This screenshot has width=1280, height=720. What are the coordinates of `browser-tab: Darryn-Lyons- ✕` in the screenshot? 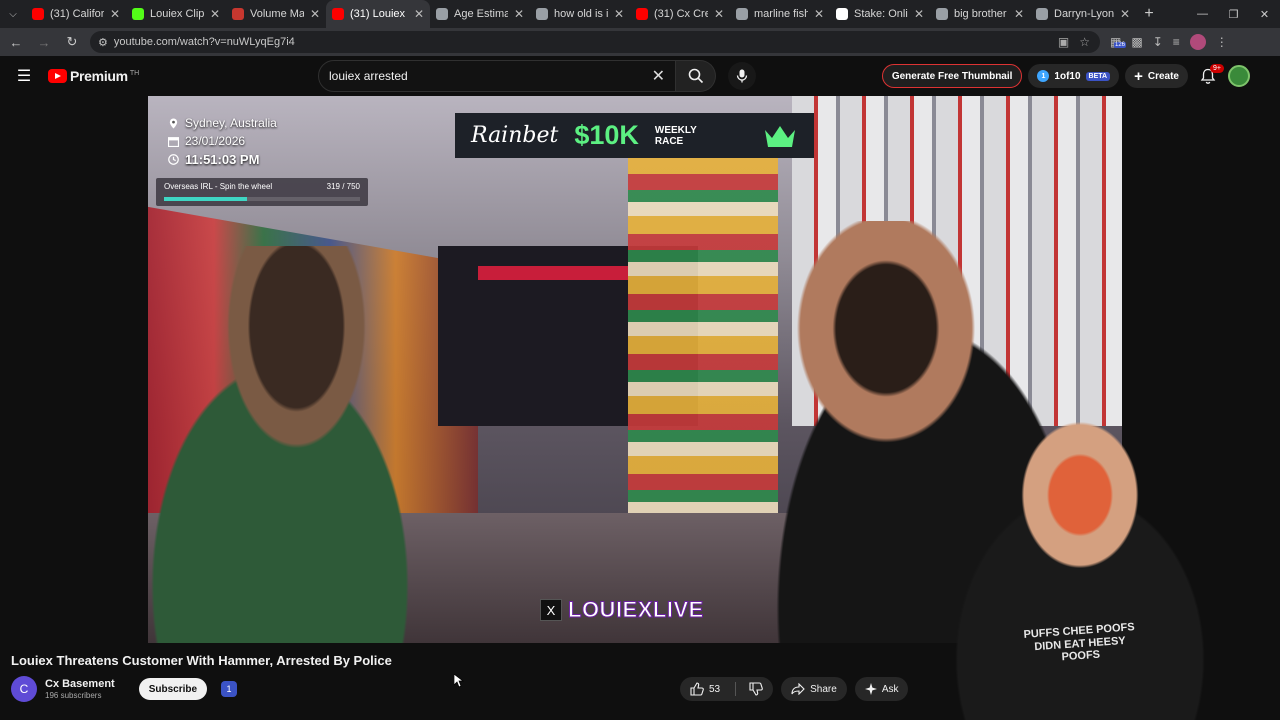 It's located at (1083, 14).